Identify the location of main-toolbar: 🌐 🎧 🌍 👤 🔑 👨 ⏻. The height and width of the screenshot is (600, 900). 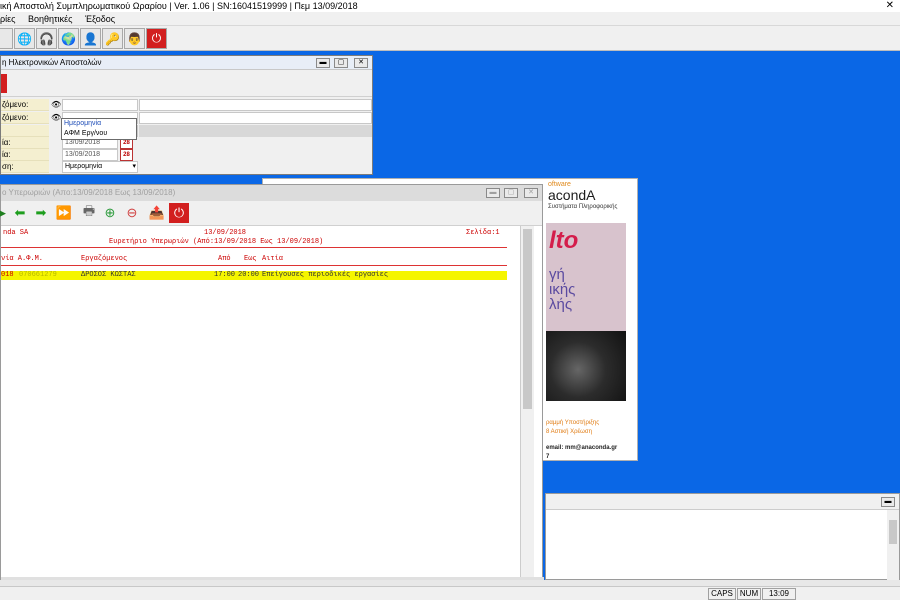
(450, 38).